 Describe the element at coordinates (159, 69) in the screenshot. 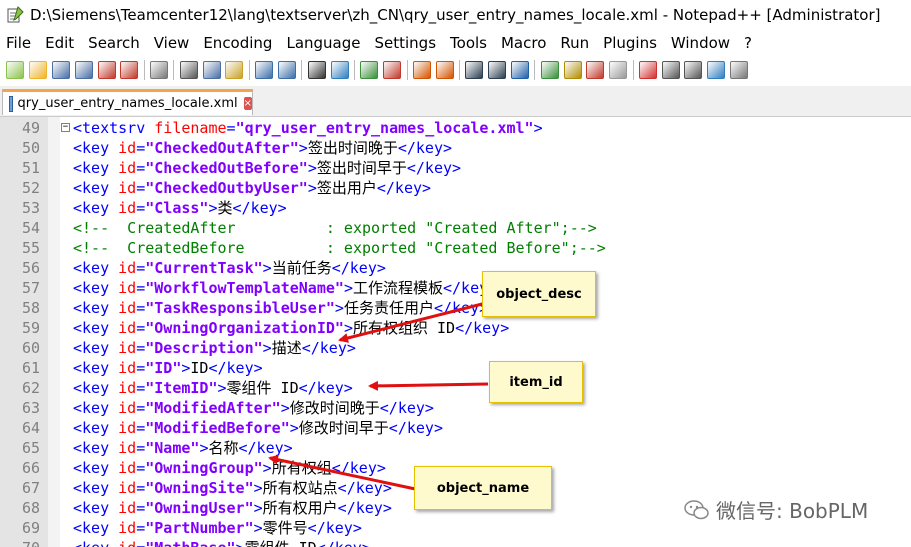

I see `print-icon` at that location.